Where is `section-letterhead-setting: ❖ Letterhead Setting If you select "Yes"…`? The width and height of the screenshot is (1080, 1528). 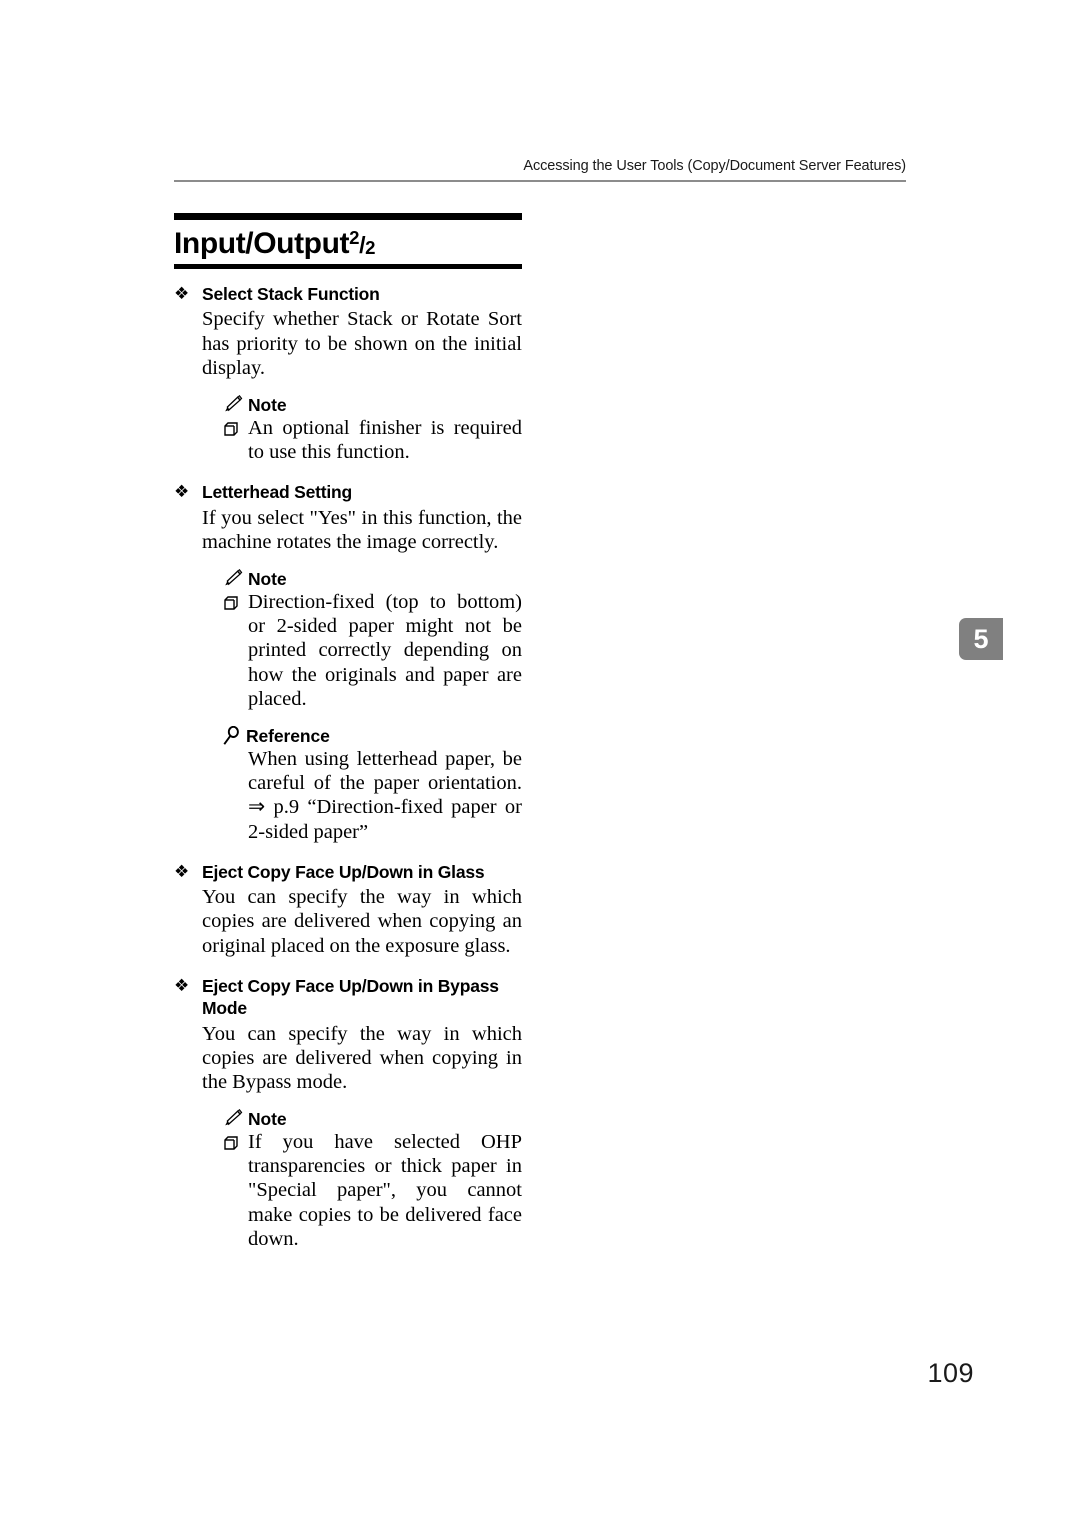 section-letterhead-setting: ❖ Letterhead Setting If you select "Yes"… is located at coordinates (348, 662).